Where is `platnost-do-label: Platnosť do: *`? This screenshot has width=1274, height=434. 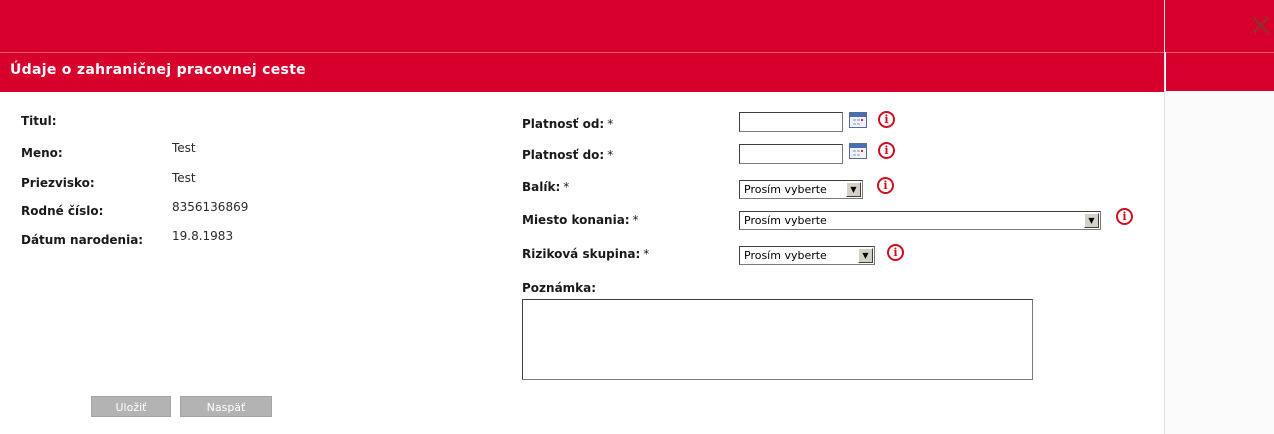
platnost-do-label: Platnosť do: * is located at coordinates (568, 155).